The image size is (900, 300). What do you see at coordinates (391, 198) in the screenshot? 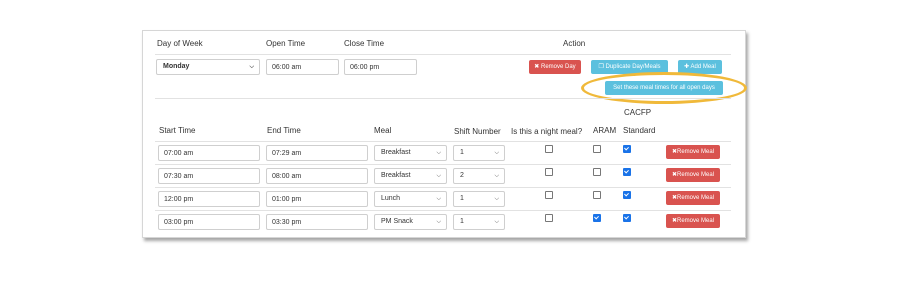
I see `meal-type-value: Lunch` at bounding box center [391, 198].